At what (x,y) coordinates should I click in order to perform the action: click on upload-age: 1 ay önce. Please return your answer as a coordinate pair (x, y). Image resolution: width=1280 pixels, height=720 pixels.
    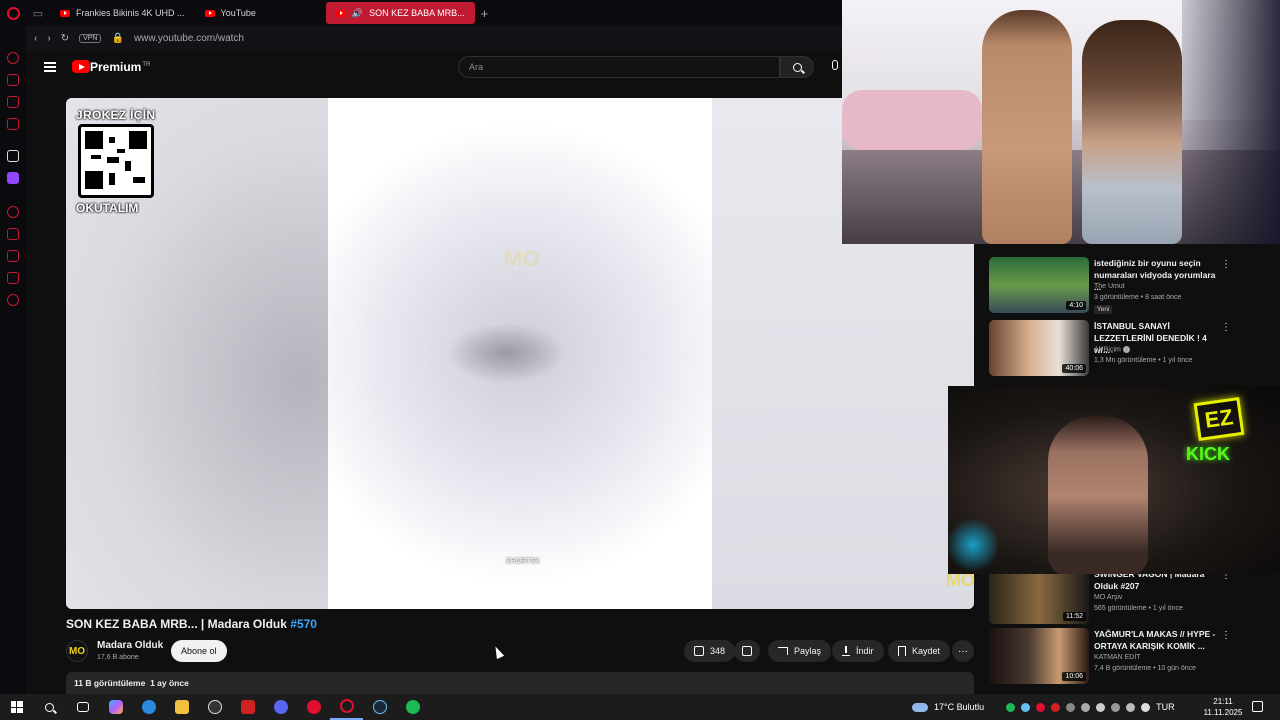
    Looking at the image, I should click on (169, 683).